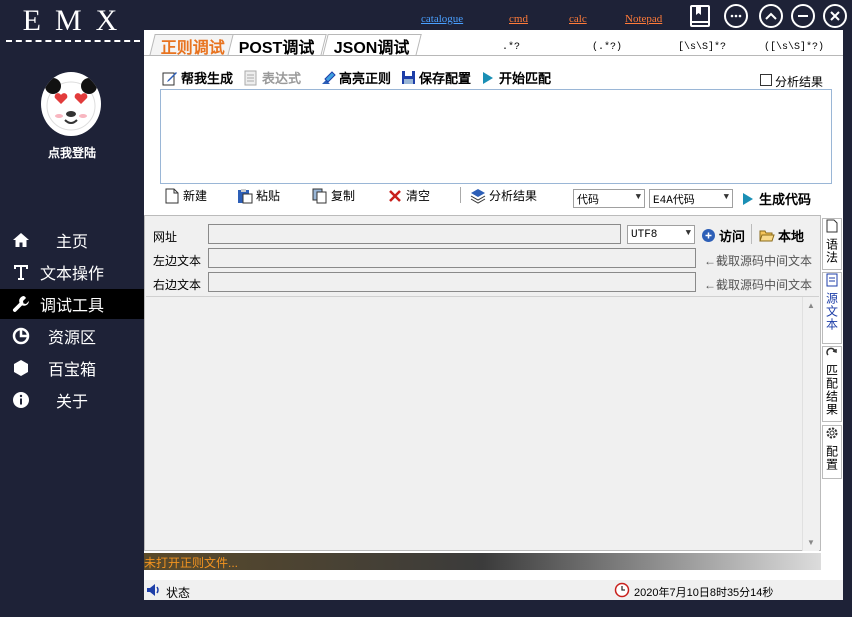 The height and width of the screenshot is (617, 852). What do you see at coordinates (21, 272) in the screenshot?
I see `text-icon` at bounding box center [21, 272].